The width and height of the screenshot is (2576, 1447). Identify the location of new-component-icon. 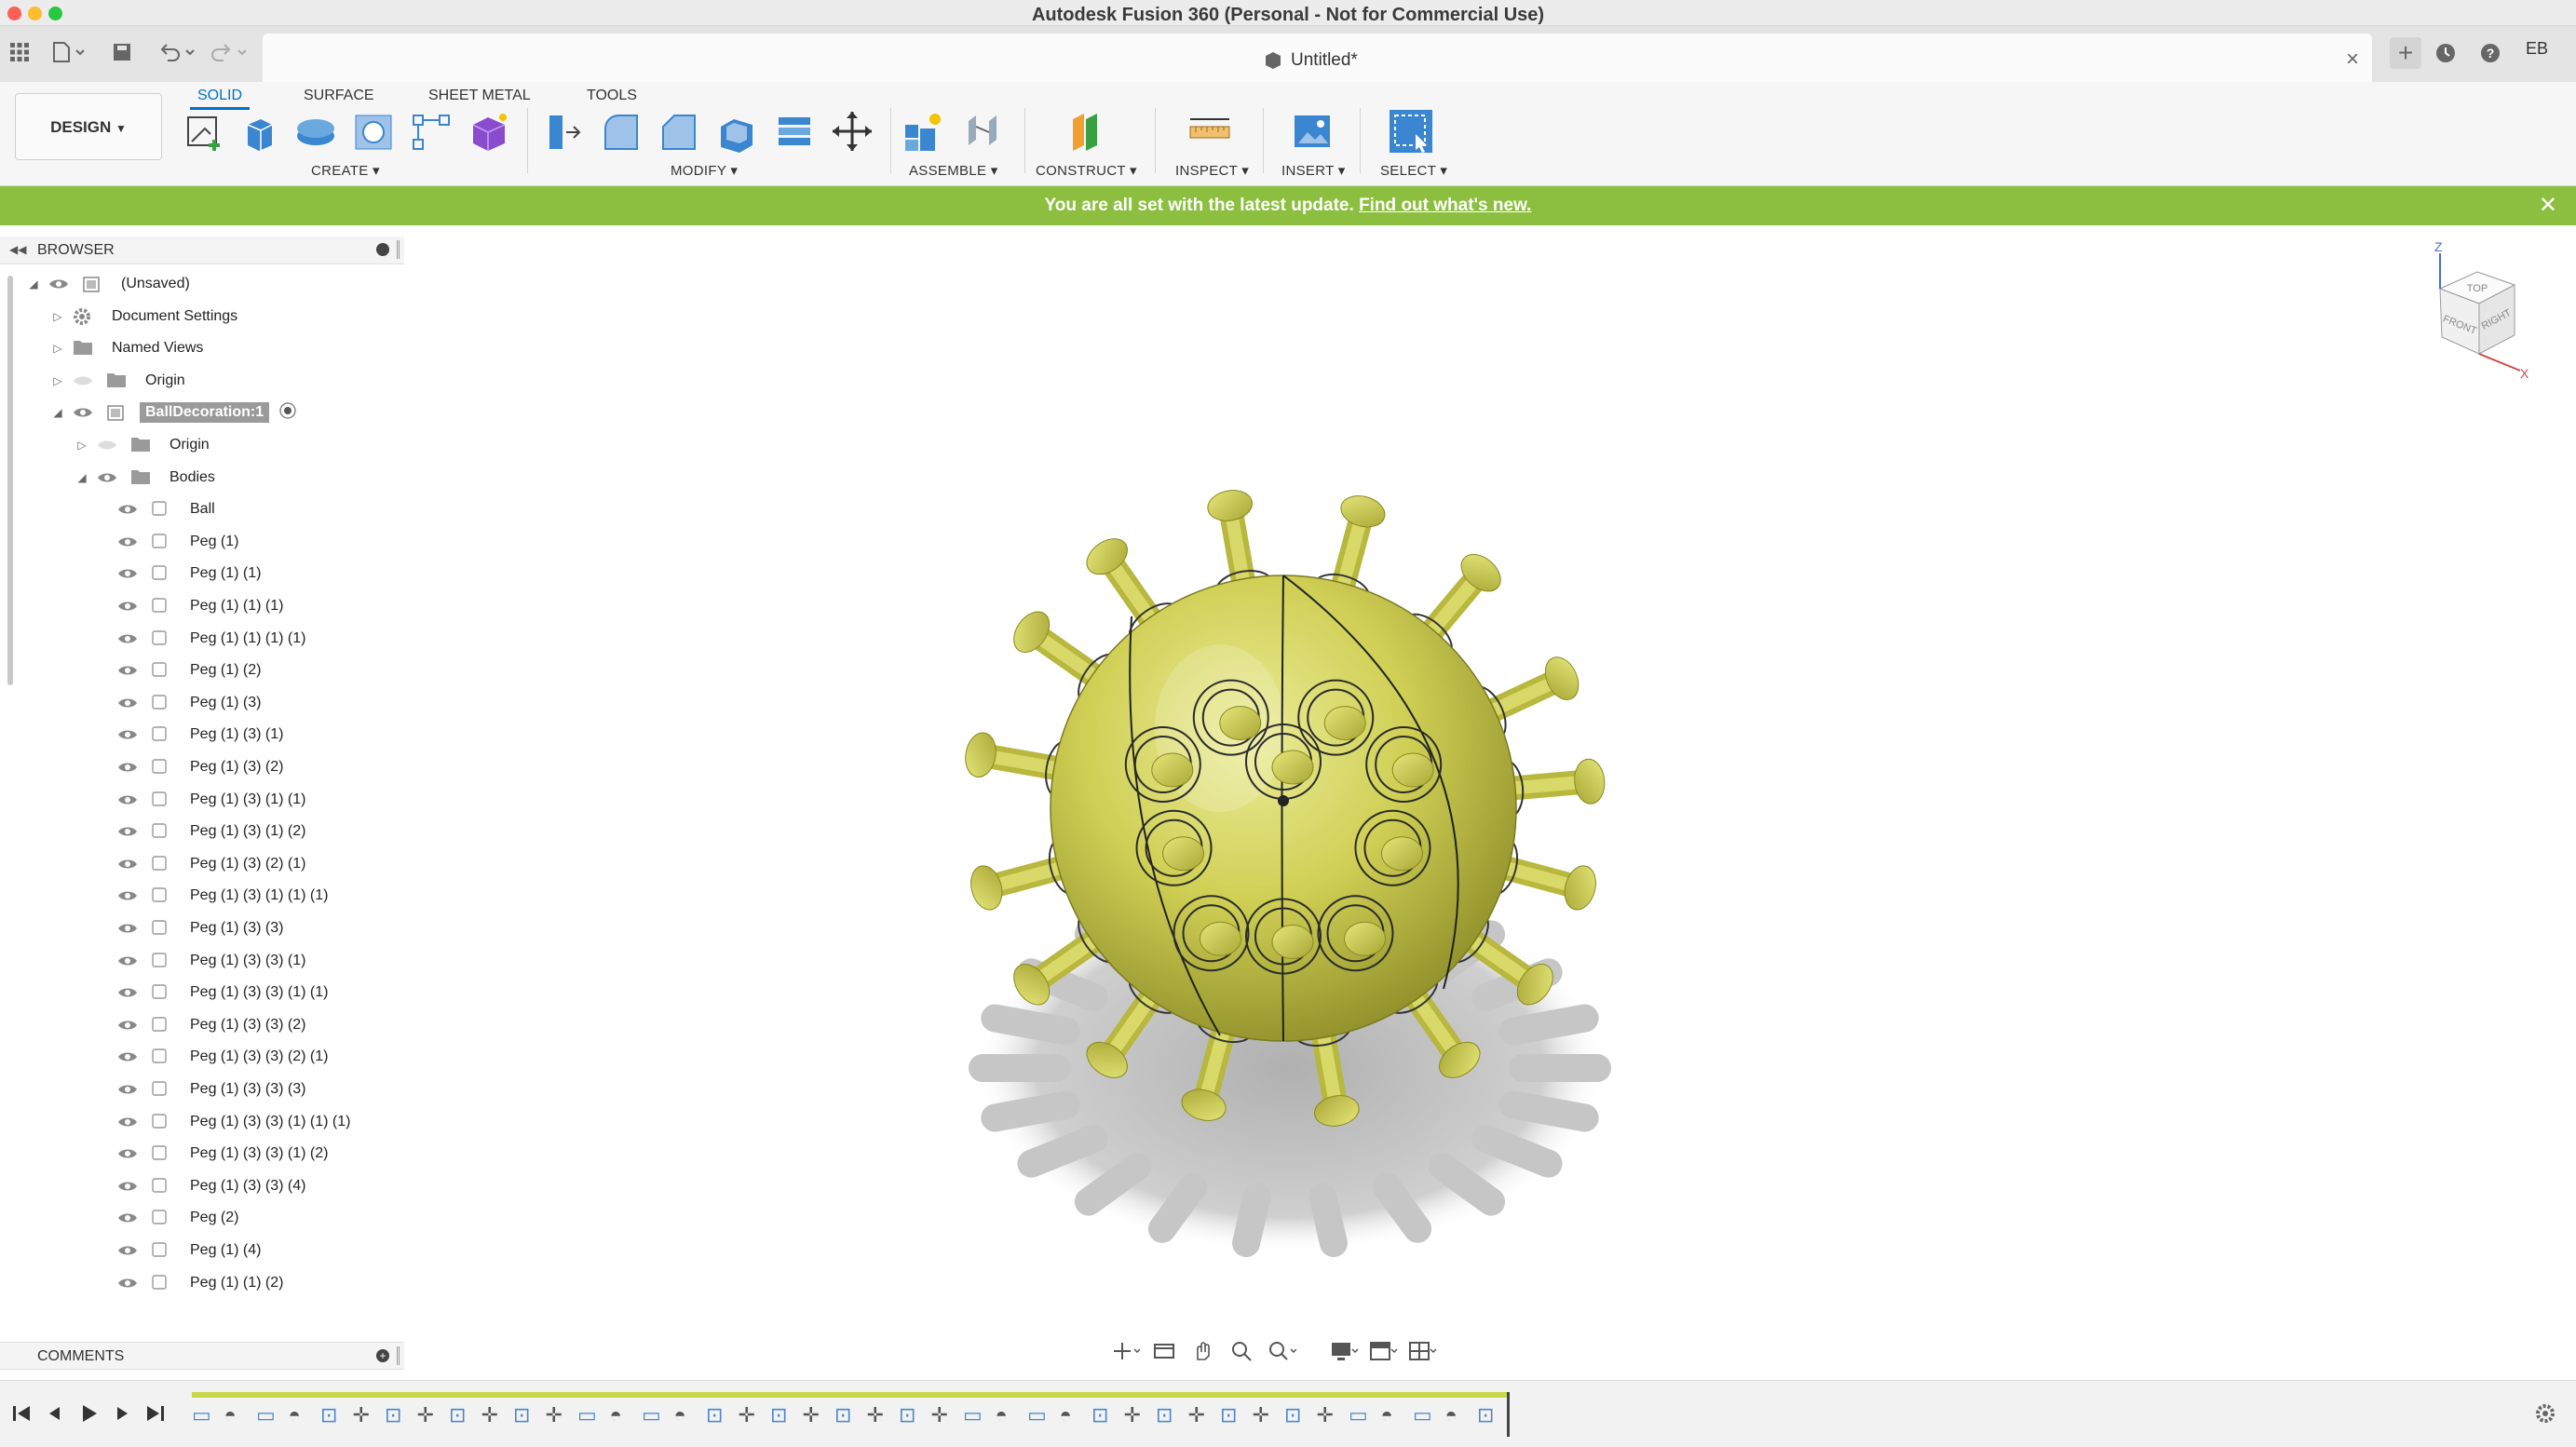
(923, 131).